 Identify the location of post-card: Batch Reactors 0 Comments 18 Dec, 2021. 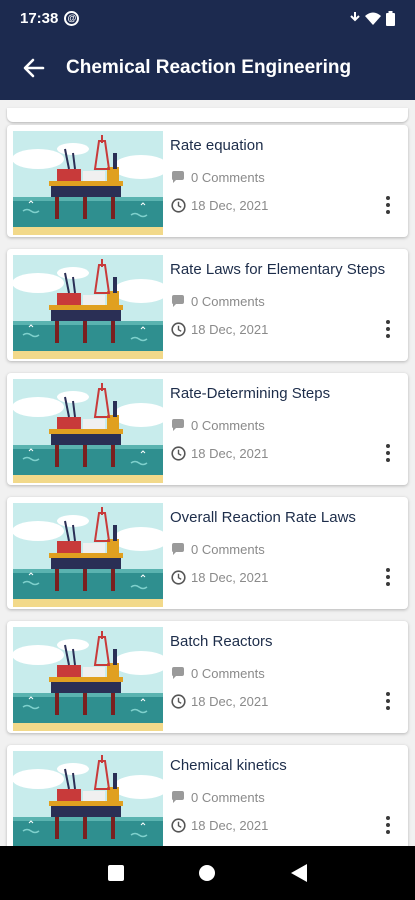
(207, 677).